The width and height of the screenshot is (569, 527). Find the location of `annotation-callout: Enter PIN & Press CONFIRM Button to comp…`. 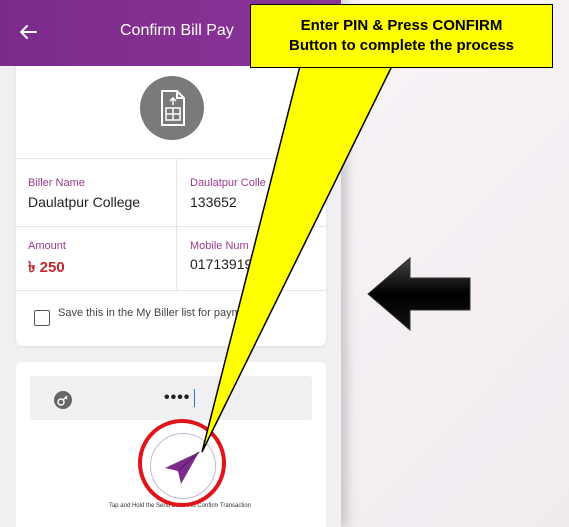

annotation-callout: Enter PIN & Press CONFIRM Button to comp… is located at coordinates (401, 36).